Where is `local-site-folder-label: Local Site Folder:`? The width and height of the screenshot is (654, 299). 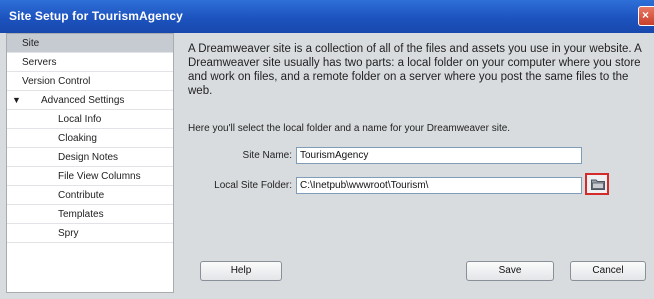
local-site-folder-label: Local Site Folder: is located at coordinates (253, 185).